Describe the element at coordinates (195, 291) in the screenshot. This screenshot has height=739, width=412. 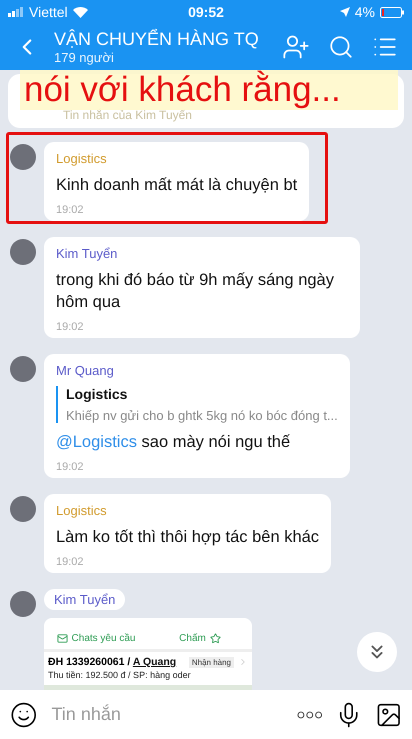
I see `message-text: trong khi đó báo từ 9h mấy sáng ngày hôm qua` at that location.